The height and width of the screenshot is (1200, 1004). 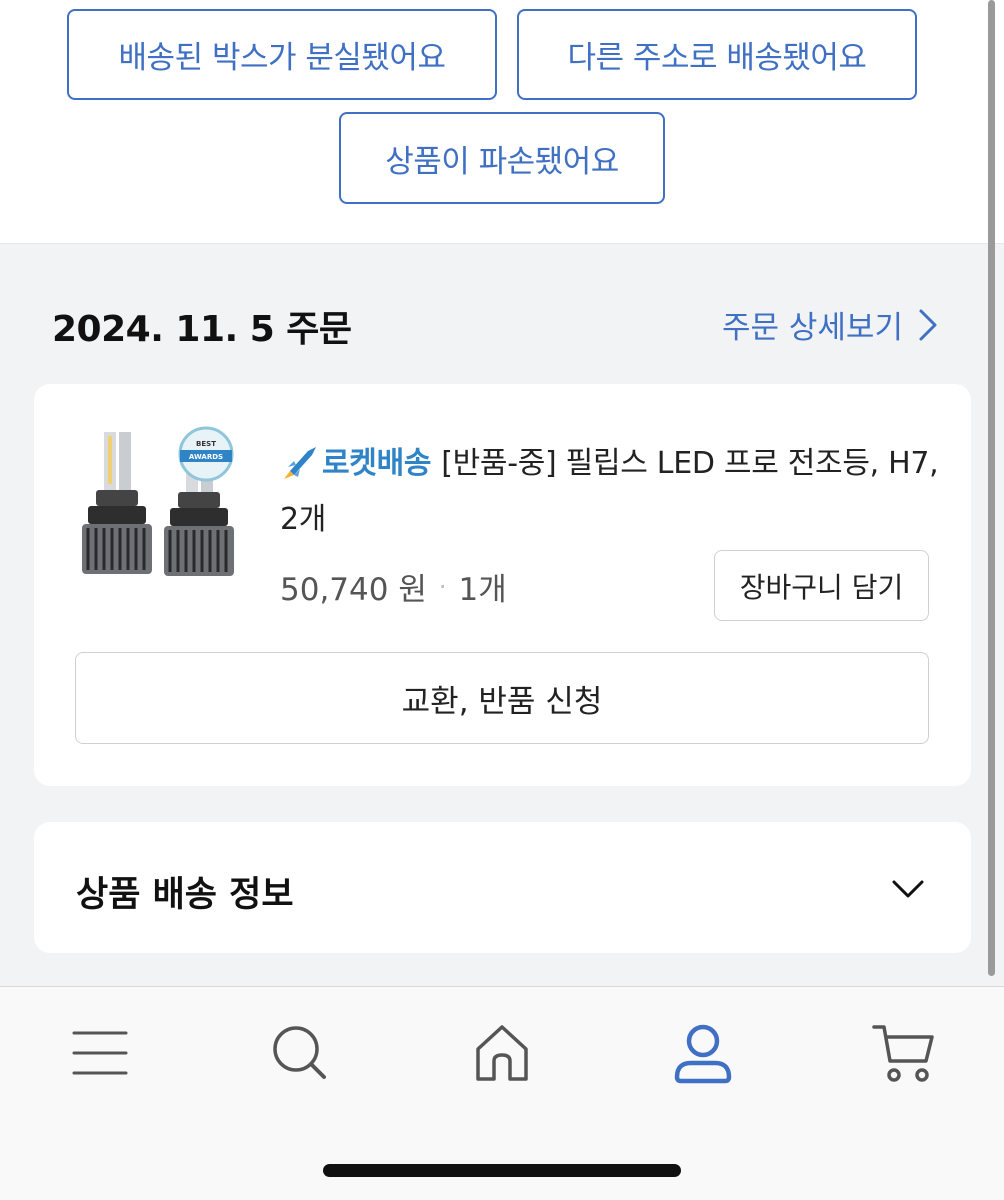 I want to click on svg-text: BEST, so click(x=206, y=444).